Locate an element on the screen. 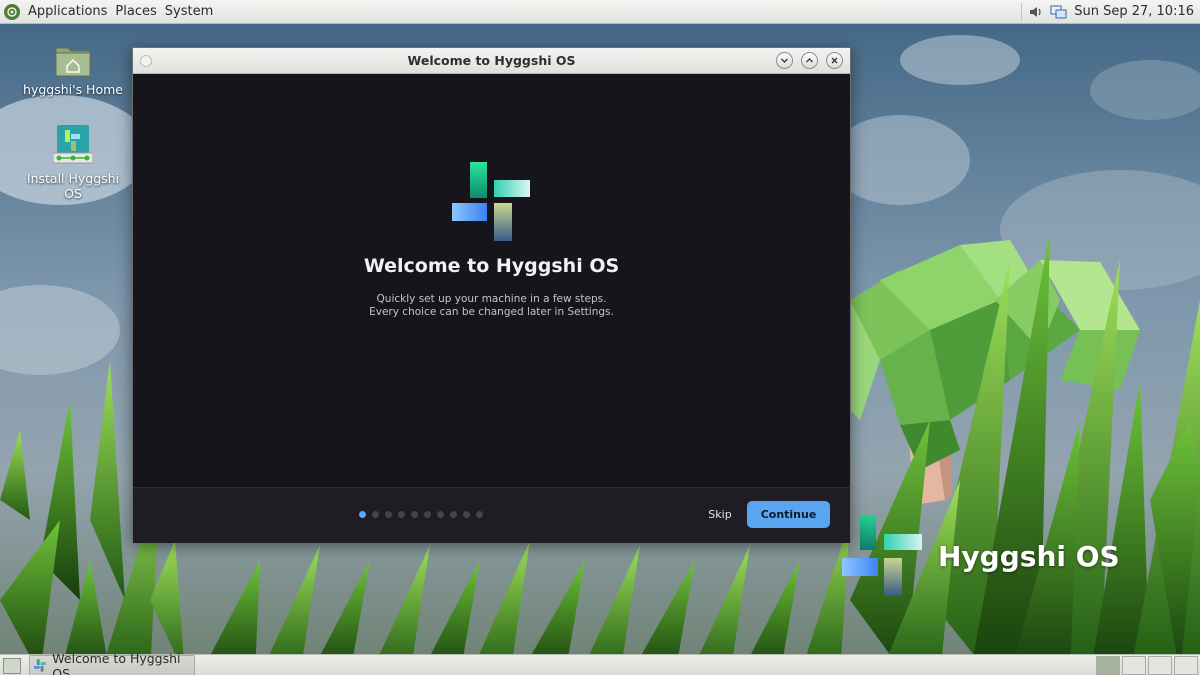 The image size is (1200, 675). system-tray: Sun Sep 27, 10:16 is located at coordinates (1110, 11).